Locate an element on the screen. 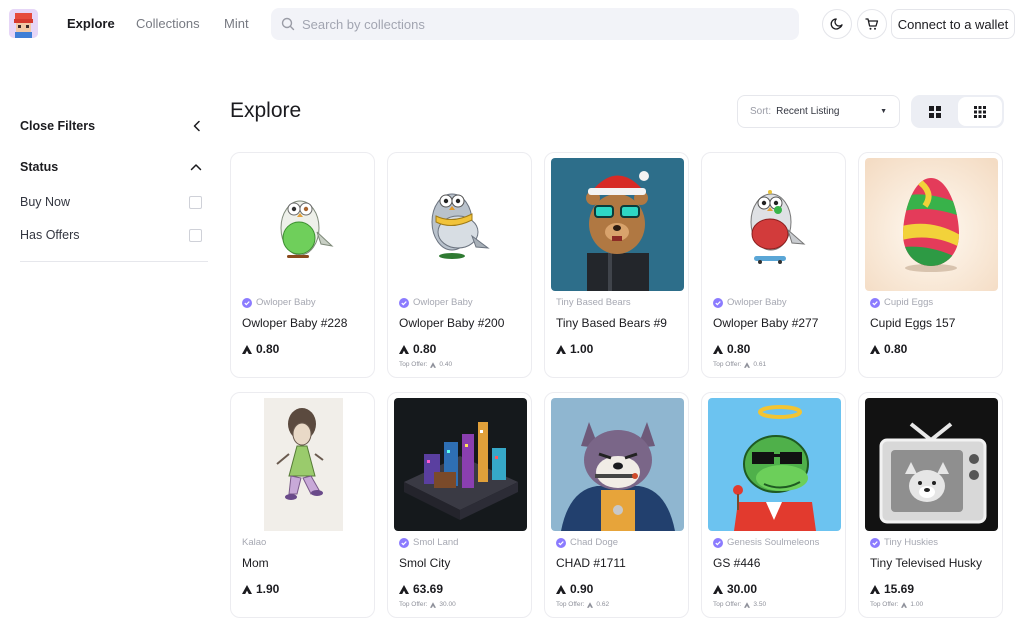  large-grid-button is located at coordinates (935, 111).